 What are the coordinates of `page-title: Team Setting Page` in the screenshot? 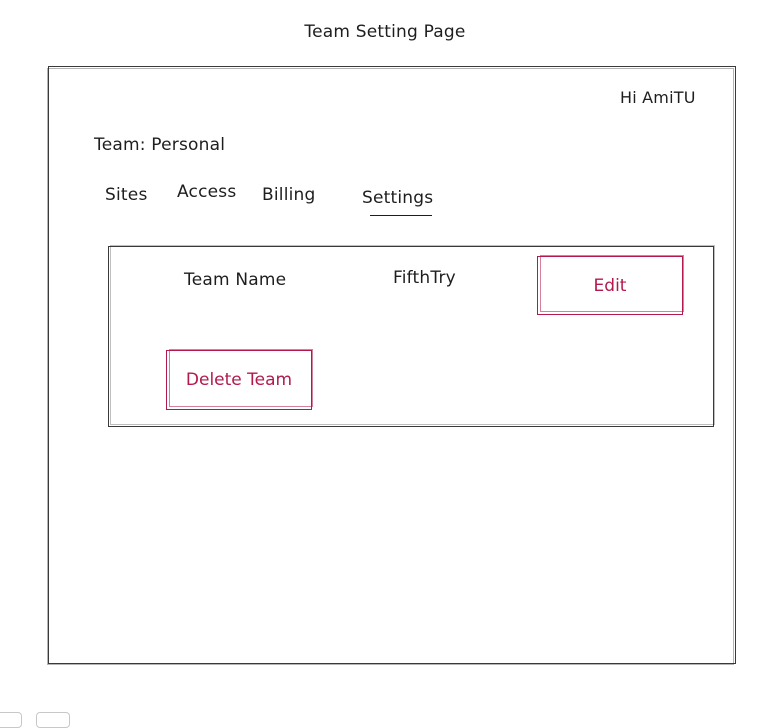 It's located at (385, 32).